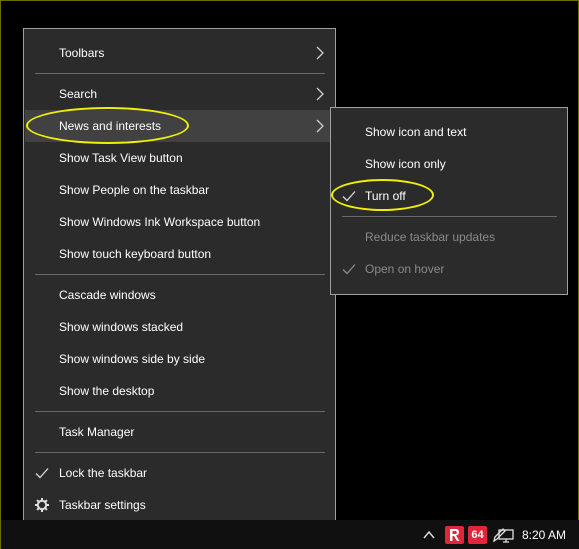 The height and width of the screenshot is (549, 579). I want to click on menu-item-toolbars: Toolbars, so click(179, 53).